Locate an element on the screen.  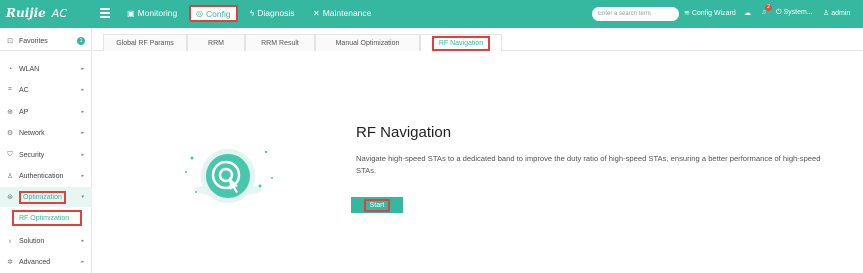
sidebar-subitem-rf-optimization: RF Optimization is located at coordinates (47, 218).